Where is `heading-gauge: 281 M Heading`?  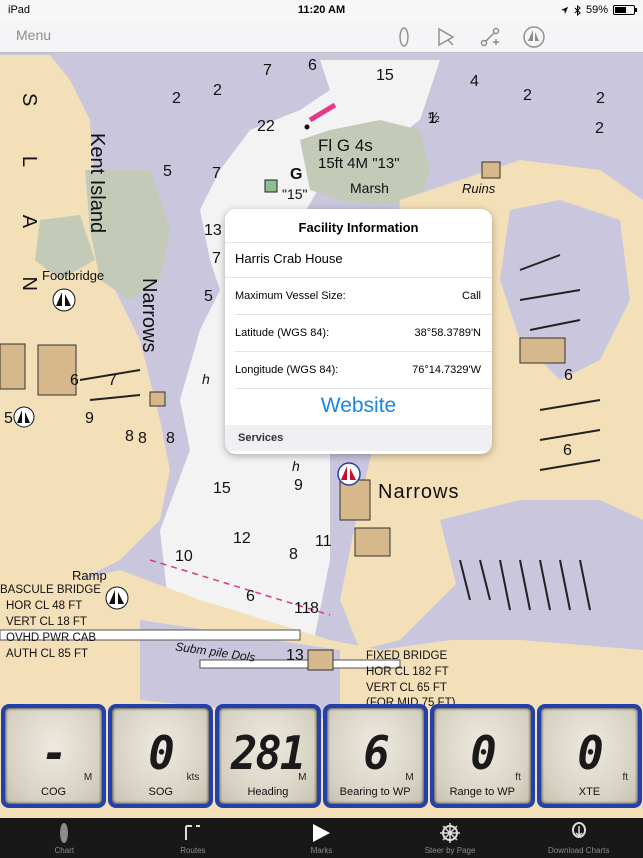 heading-gauge: 281 M Heading is located at coordinates (268, 756).